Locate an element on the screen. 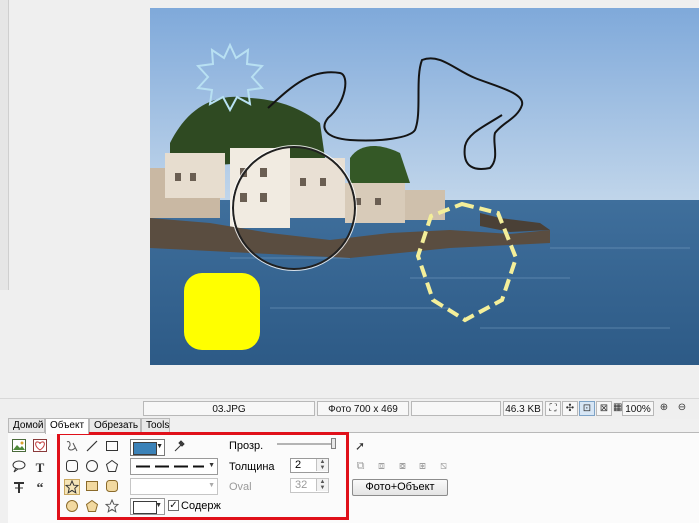 This screenshot has height=523, width=699. thickness-label: Толщина is located at coordinates (252, 467).